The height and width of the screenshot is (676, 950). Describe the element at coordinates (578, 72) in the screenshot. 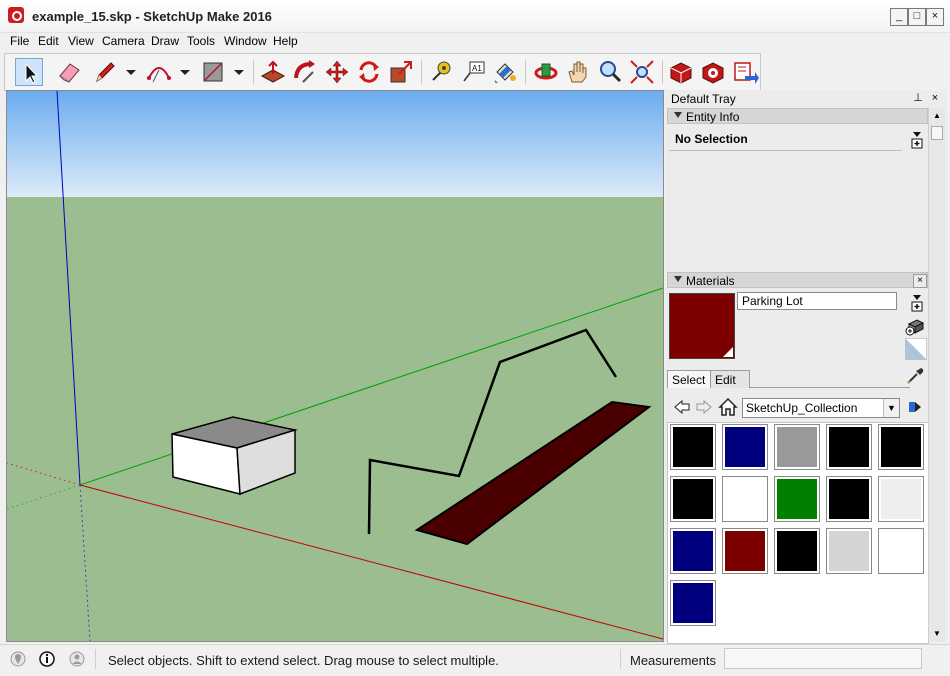

I see `pan-tool` at that location.